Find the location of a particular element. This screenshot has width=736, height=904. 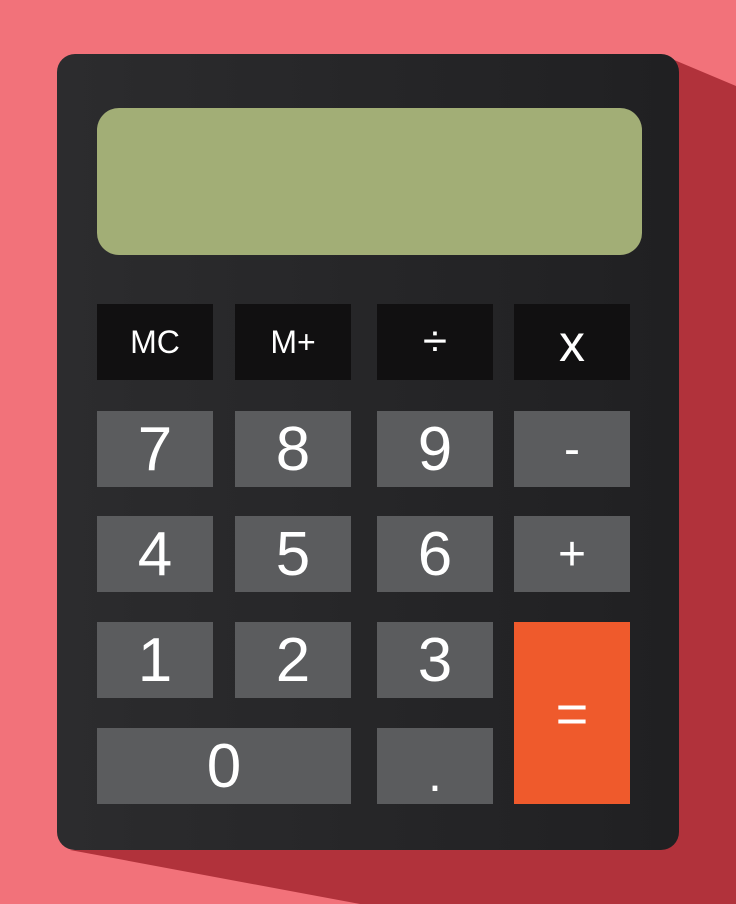

decimal-button: . is located at coordinates (435, 766).